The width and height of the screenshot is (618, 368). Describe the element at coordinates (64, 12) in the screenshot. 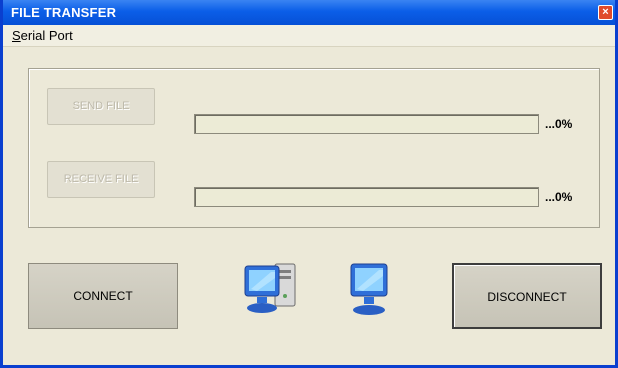

I see `window-title: FILE TRANSFER` at that location.